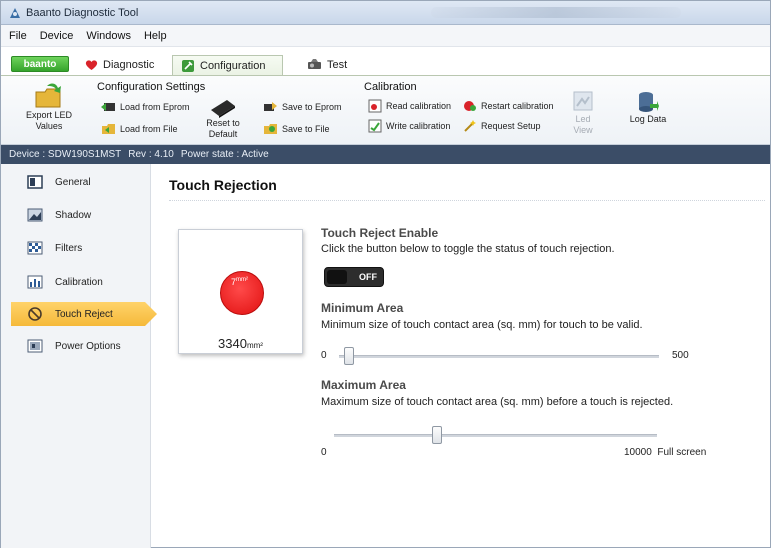 The image size is (771, 548). Describe the element at coordinates (232, 343) in the screenshot. I see `preview-area-value: 3340` at that location.